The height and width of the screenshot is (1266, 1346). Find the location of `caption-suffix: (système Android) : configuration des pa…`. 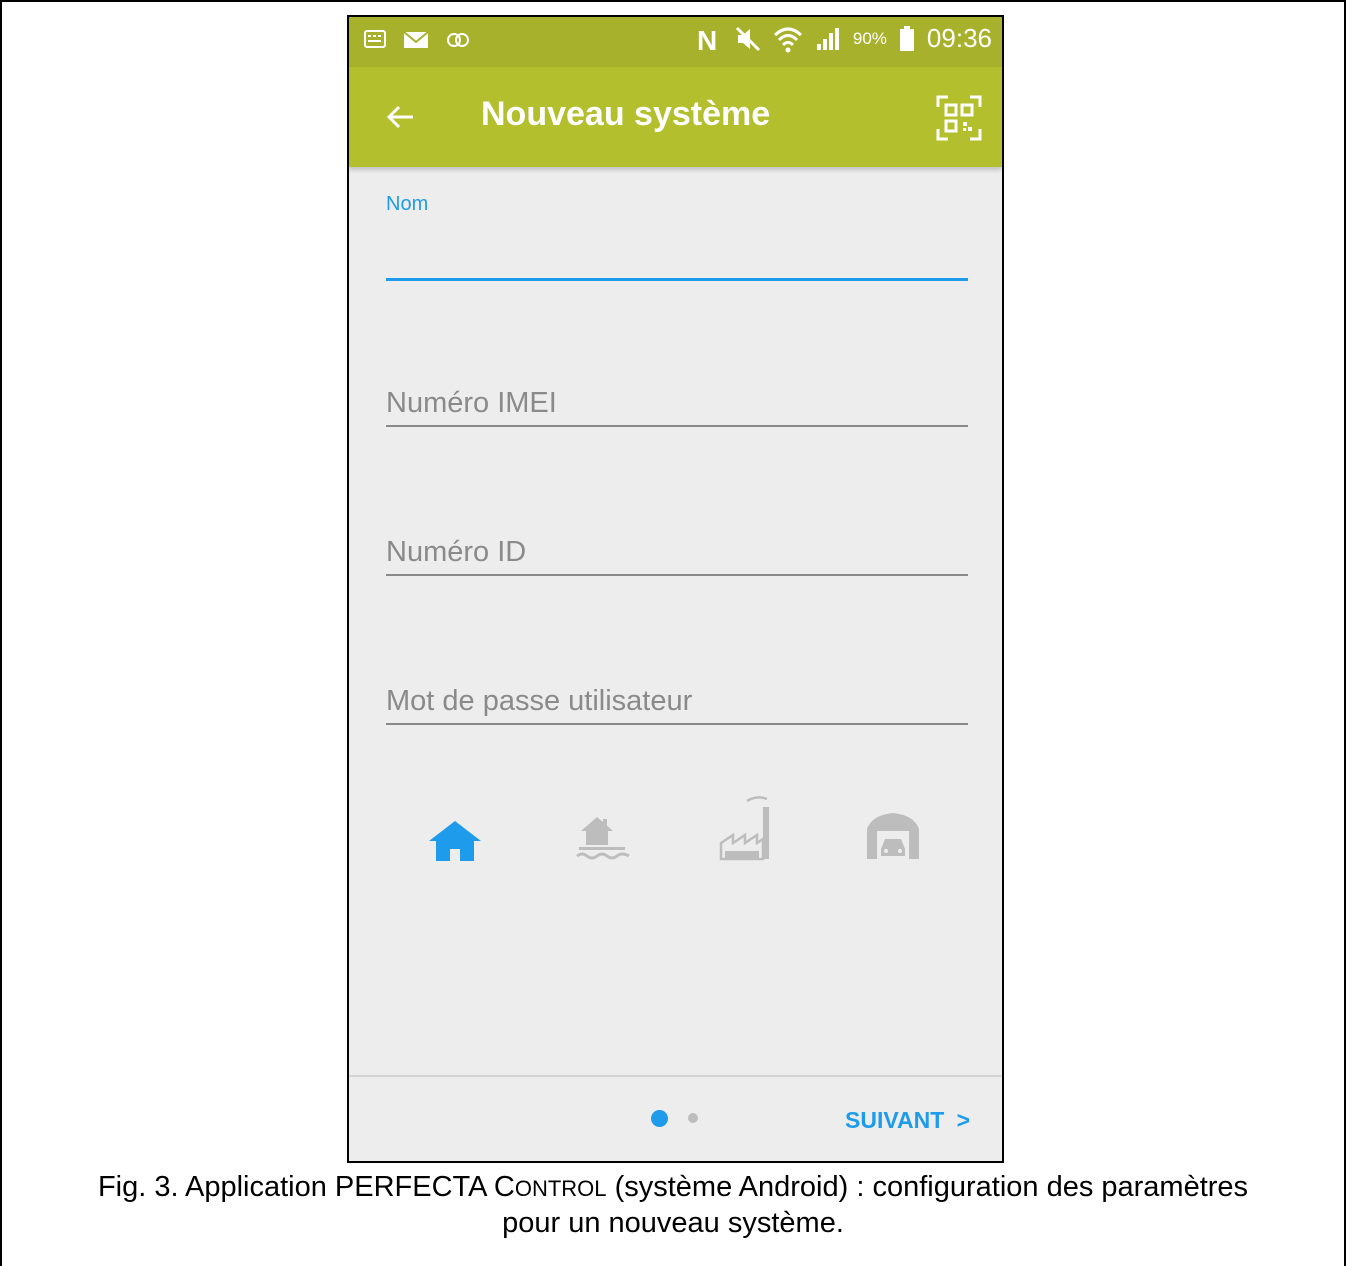

caption-suffix: (système Android) : configuration des pa… is located at coordinates (927, 1187).